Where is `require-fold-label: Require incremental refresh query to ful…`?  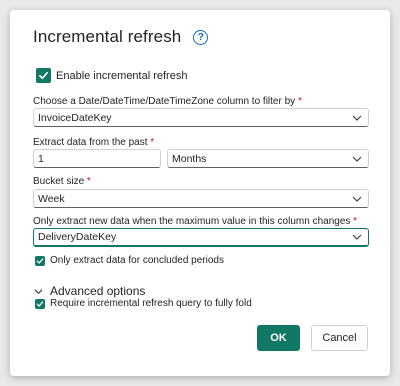 require-fold-label: Require incremental refresh query to ful… is located at coordinates (151, 303).